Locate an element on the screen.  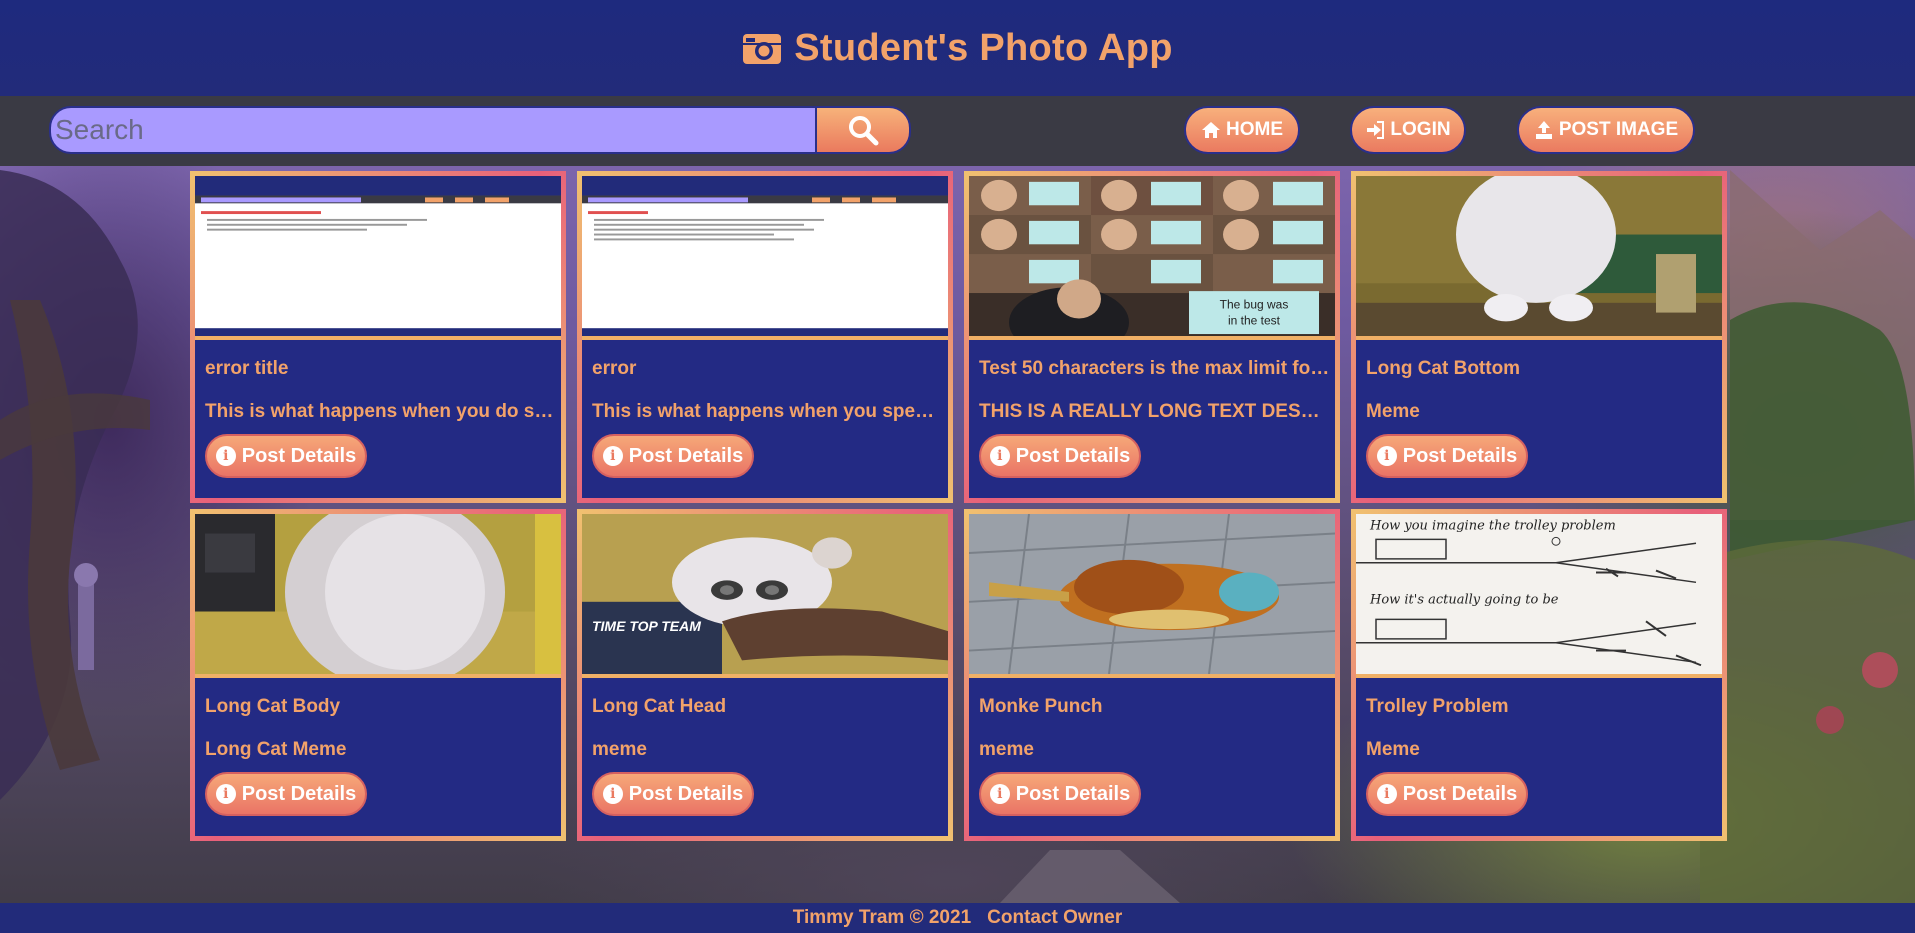
search-button is located at coordinates (863, 130).